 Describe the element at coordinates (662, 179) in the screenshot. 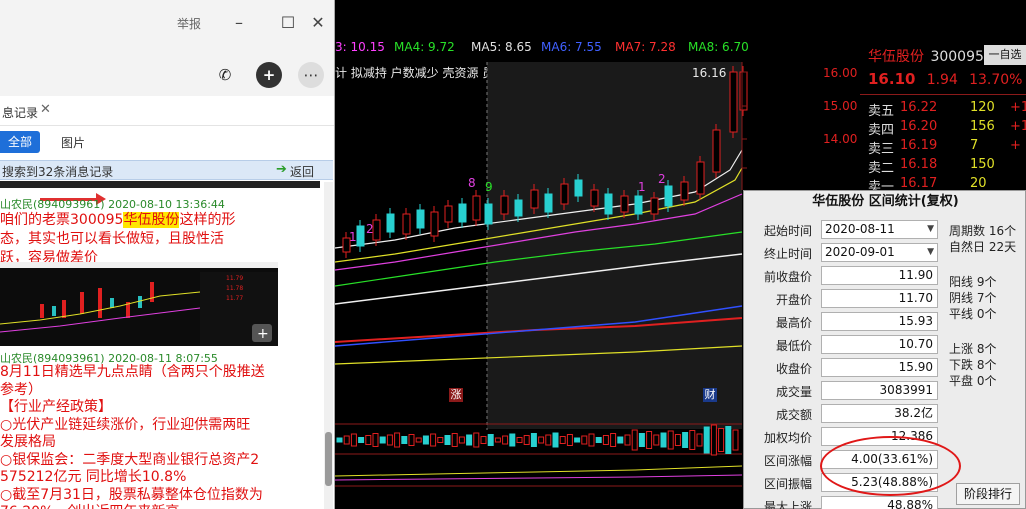

I see `candle-number: 2` at that location.